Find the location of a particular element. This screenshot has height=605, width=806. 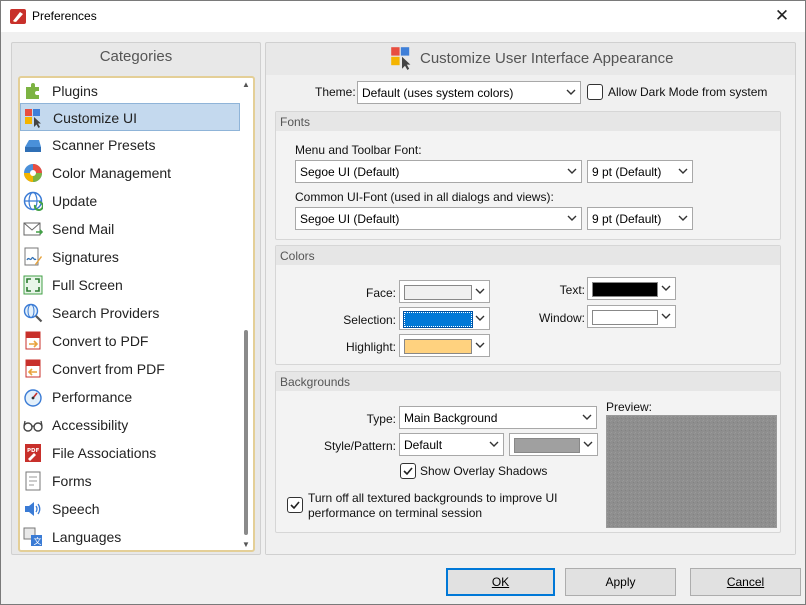

selection-label: Selection: is located at coordinates (369, 320).